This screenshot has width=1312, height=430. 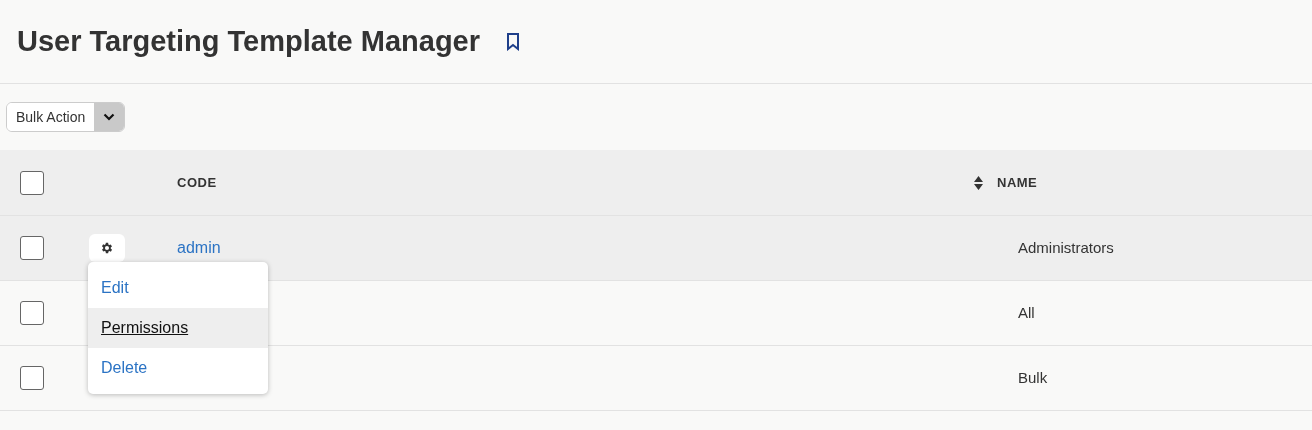 I want to click on actions-button, so click(x=107, y=248).